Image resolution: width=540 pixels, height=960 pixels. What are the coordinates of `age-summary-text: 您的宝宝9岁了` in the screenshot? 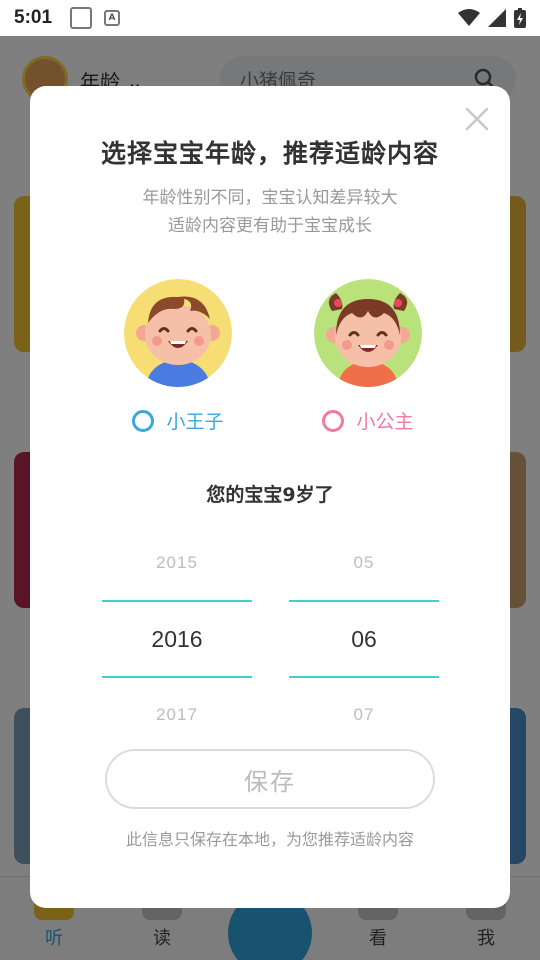 It's located at (270, 495).